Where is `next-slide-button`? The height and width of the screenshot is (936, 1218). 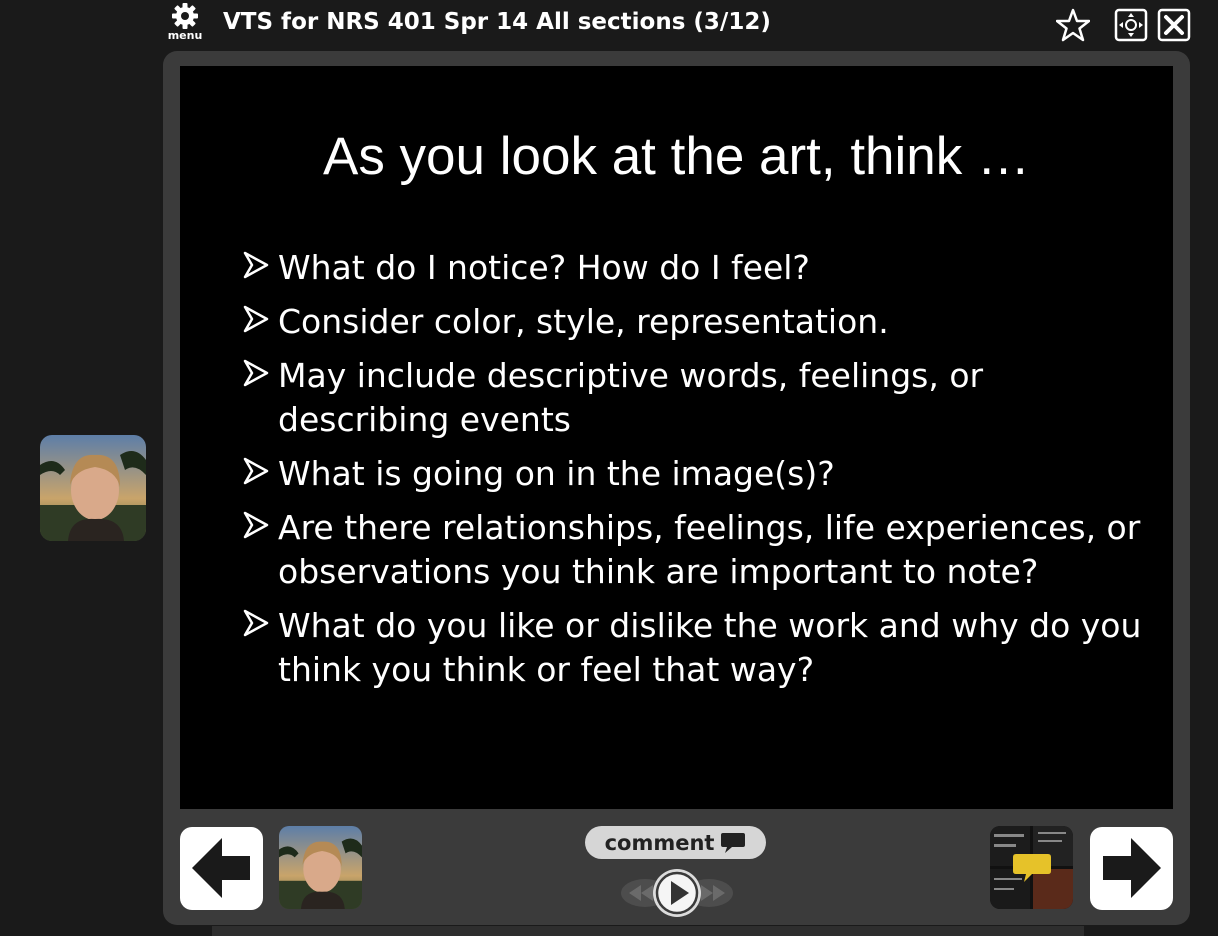 next-slide-button is located at coordinates (1131, 868).